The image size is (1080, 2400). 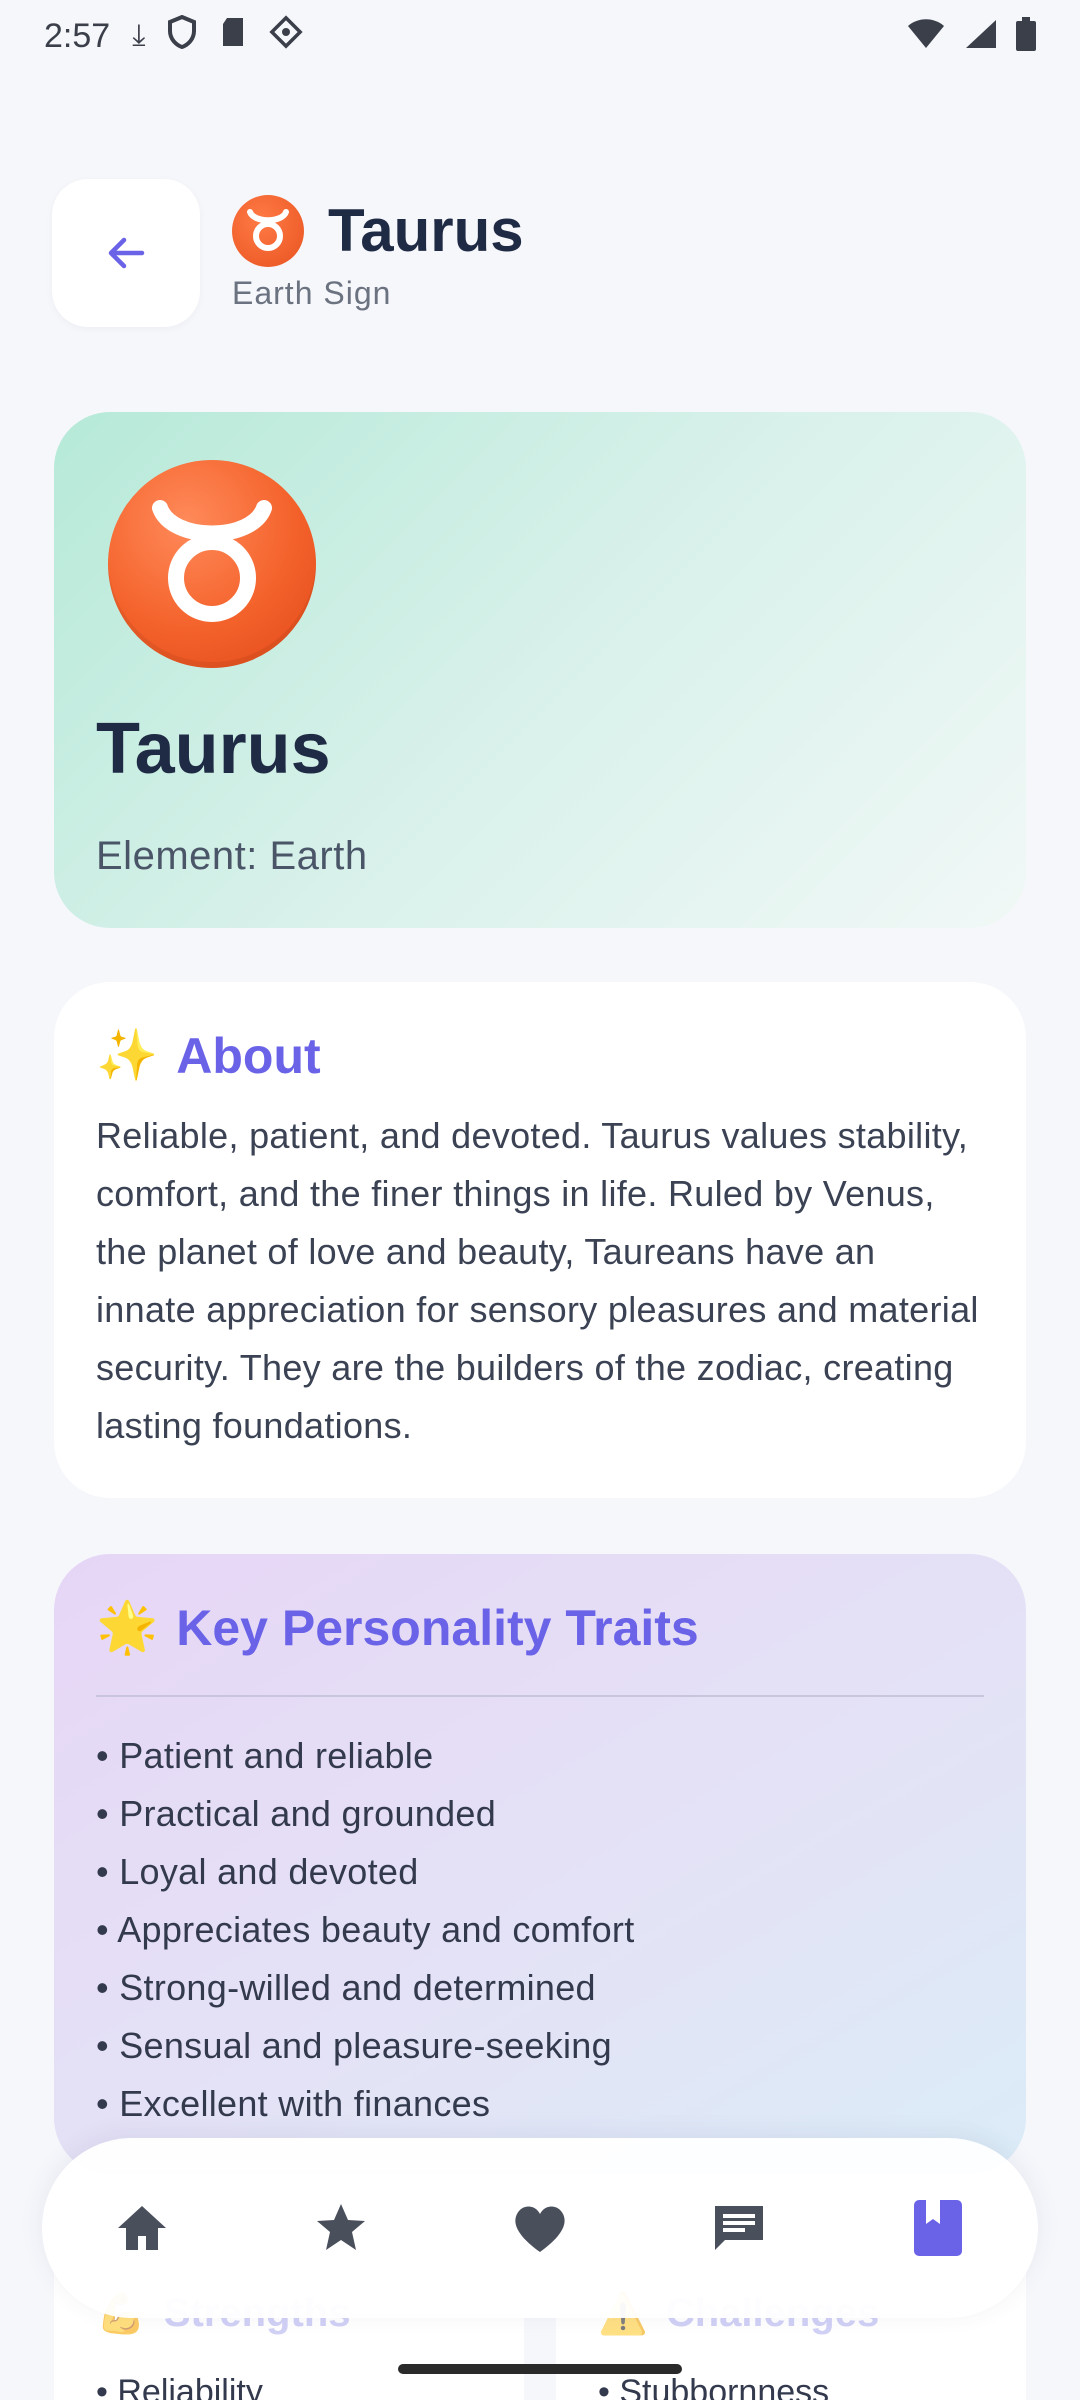 I want to click on list-item: • Patient and reliable, so click(x=265, y=1755).